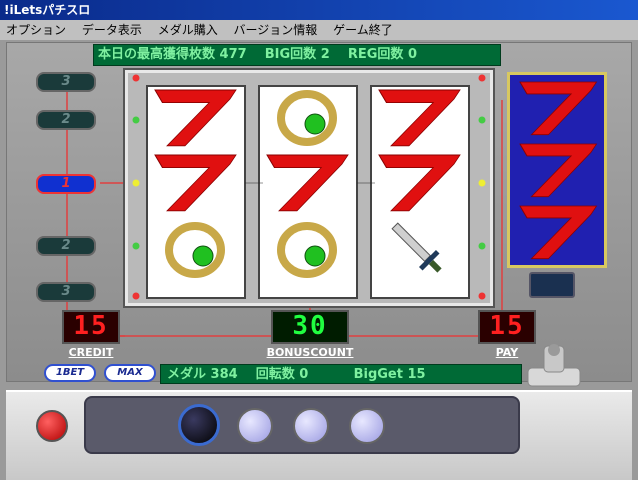 Image resolution: width=638 pixels, height=480 pixels. I want to click on one-bet-button: 1BET, so click(70, 373).